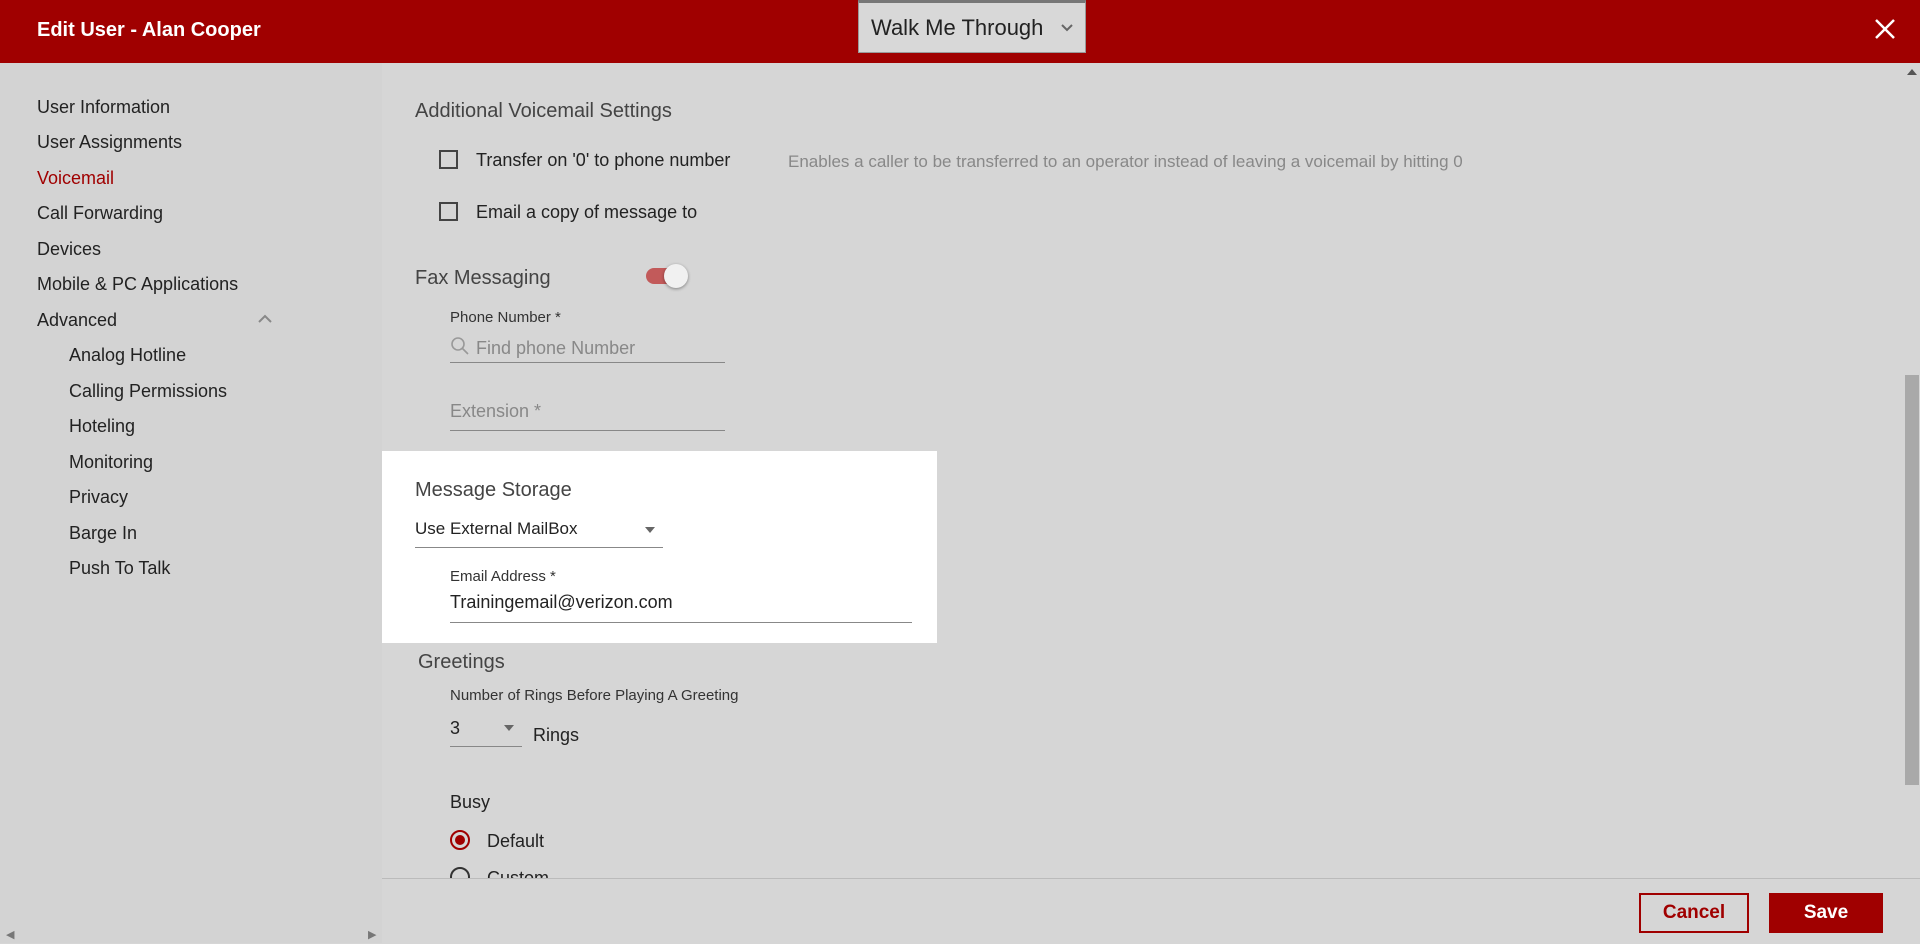 The image size is (1920, 944). I want to click on sidebar-item-voicemail: Voicemail, so click(75, 178).